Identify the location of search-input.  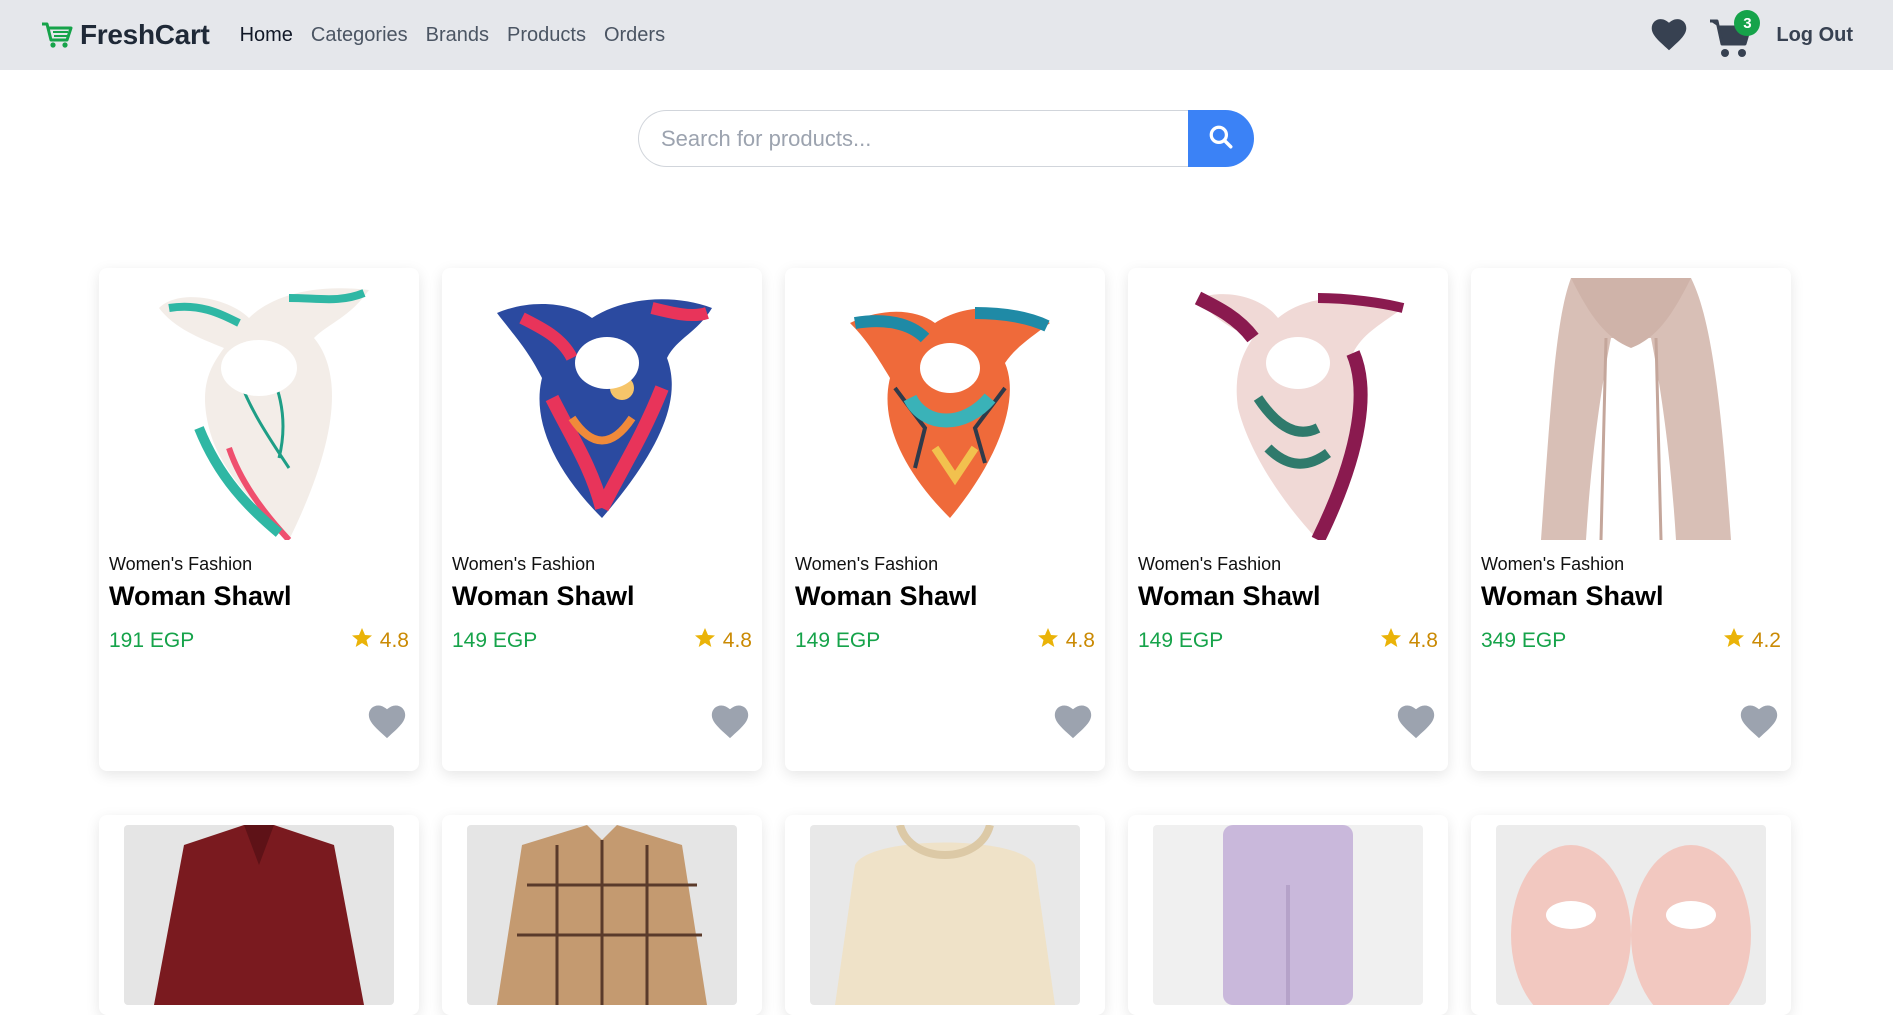
(913, 138).